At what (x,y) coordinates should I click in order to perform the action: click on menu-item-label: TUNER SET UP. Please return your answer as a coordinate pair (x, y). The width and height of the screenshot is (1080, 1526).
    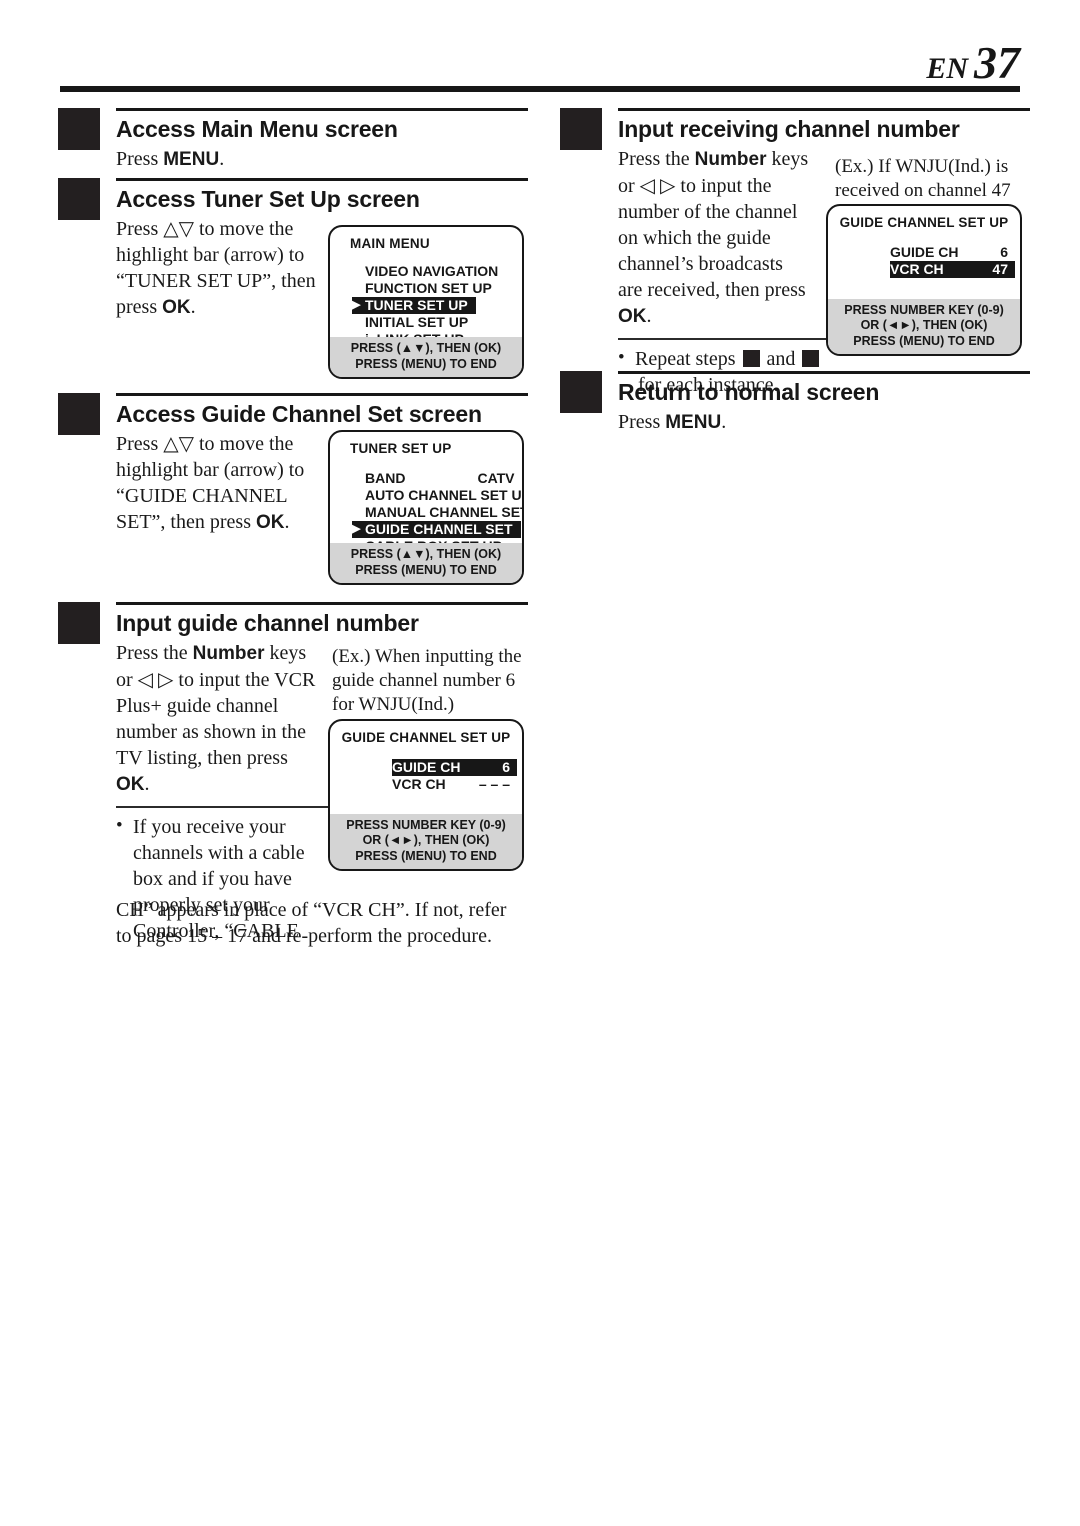
    Looking at the image, I should click on (416, 305).